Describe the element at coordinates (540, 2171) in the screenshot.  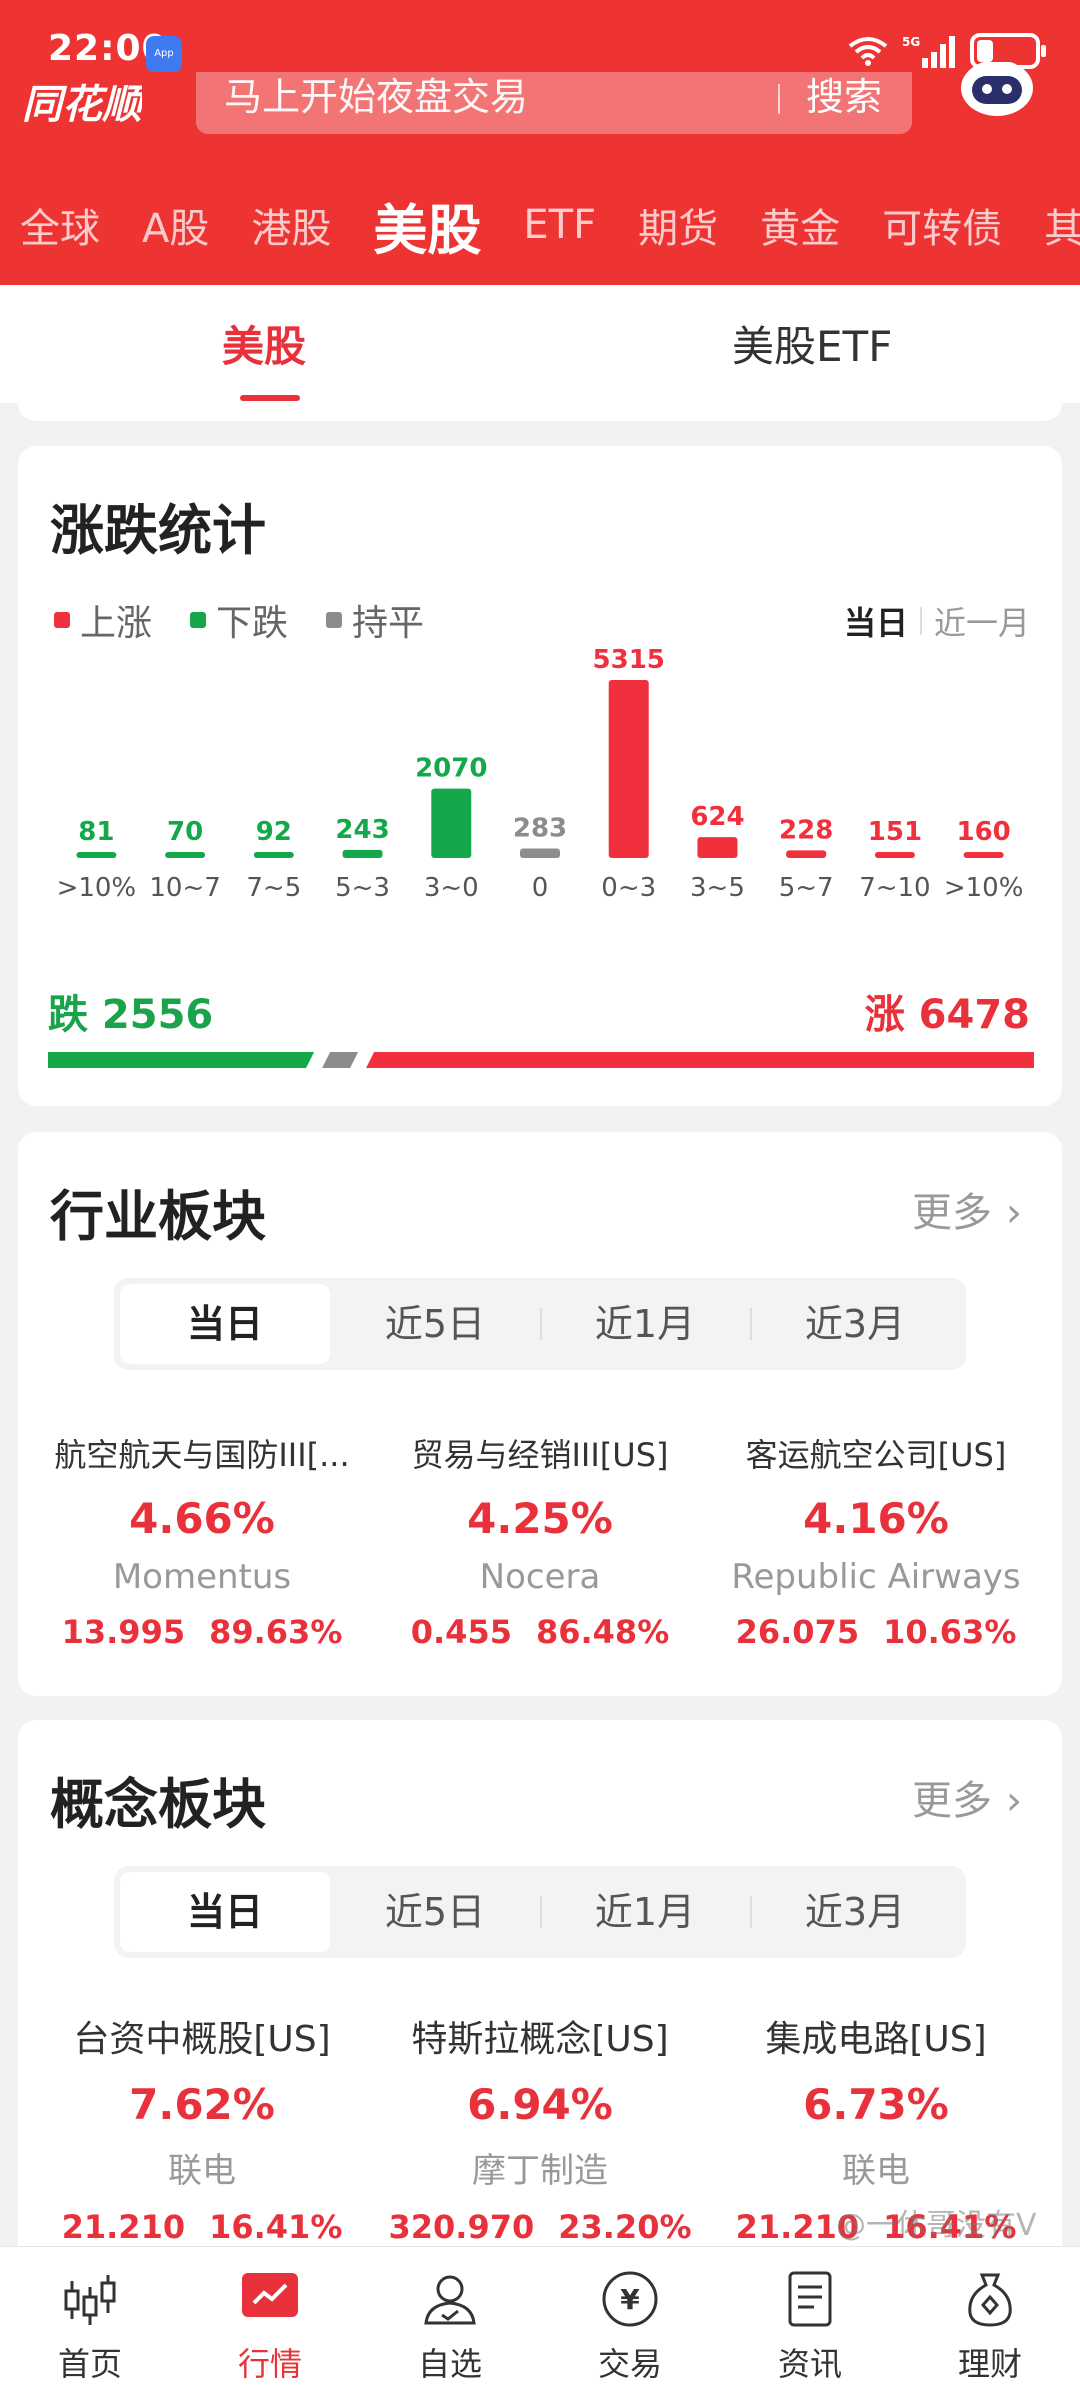
I see `leading-stock: 摩丁制造` at that location.